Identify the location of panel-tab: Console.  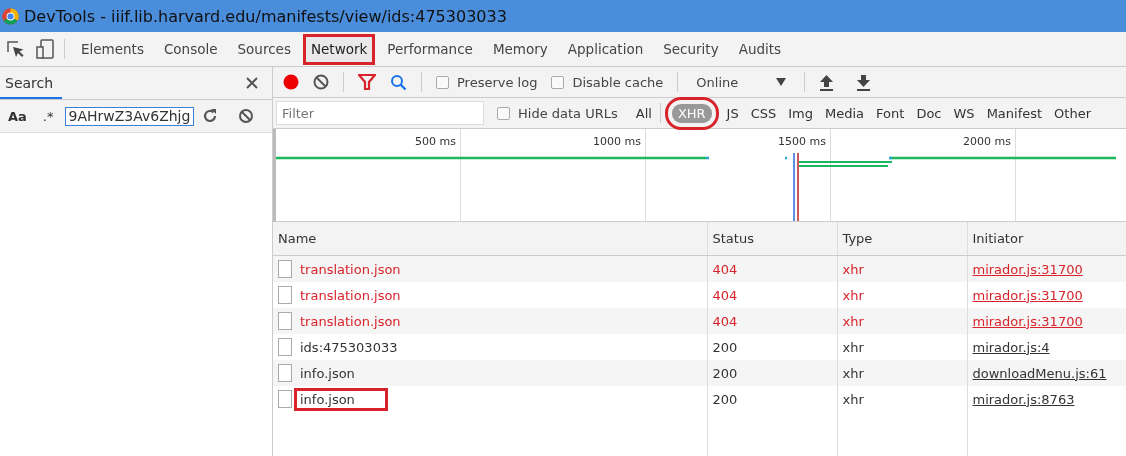
(190, 49).